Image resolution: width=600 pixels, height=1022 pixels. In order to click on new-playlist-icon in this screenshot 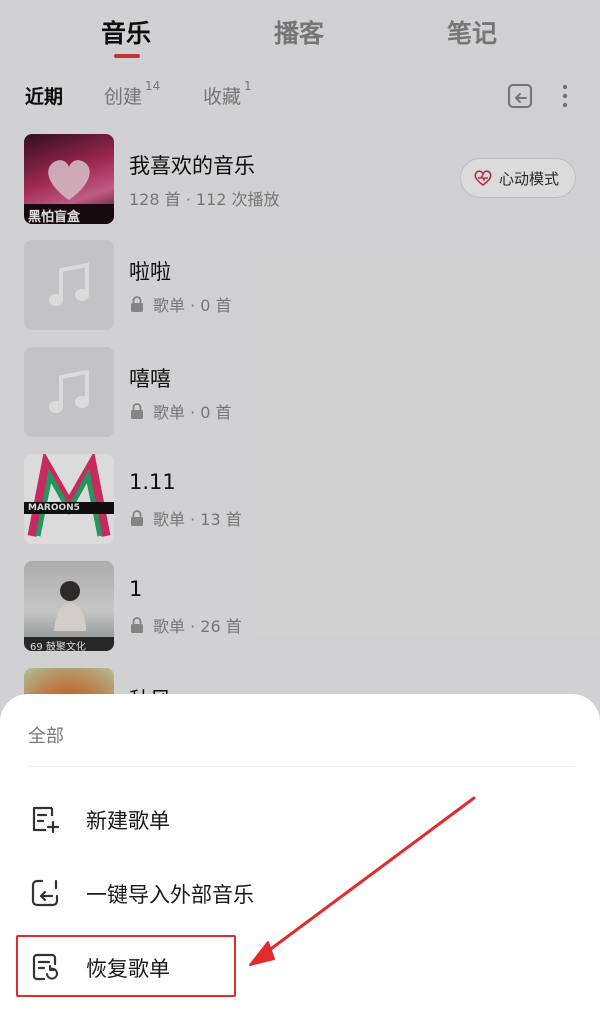, I will do `click(45, 819)`.